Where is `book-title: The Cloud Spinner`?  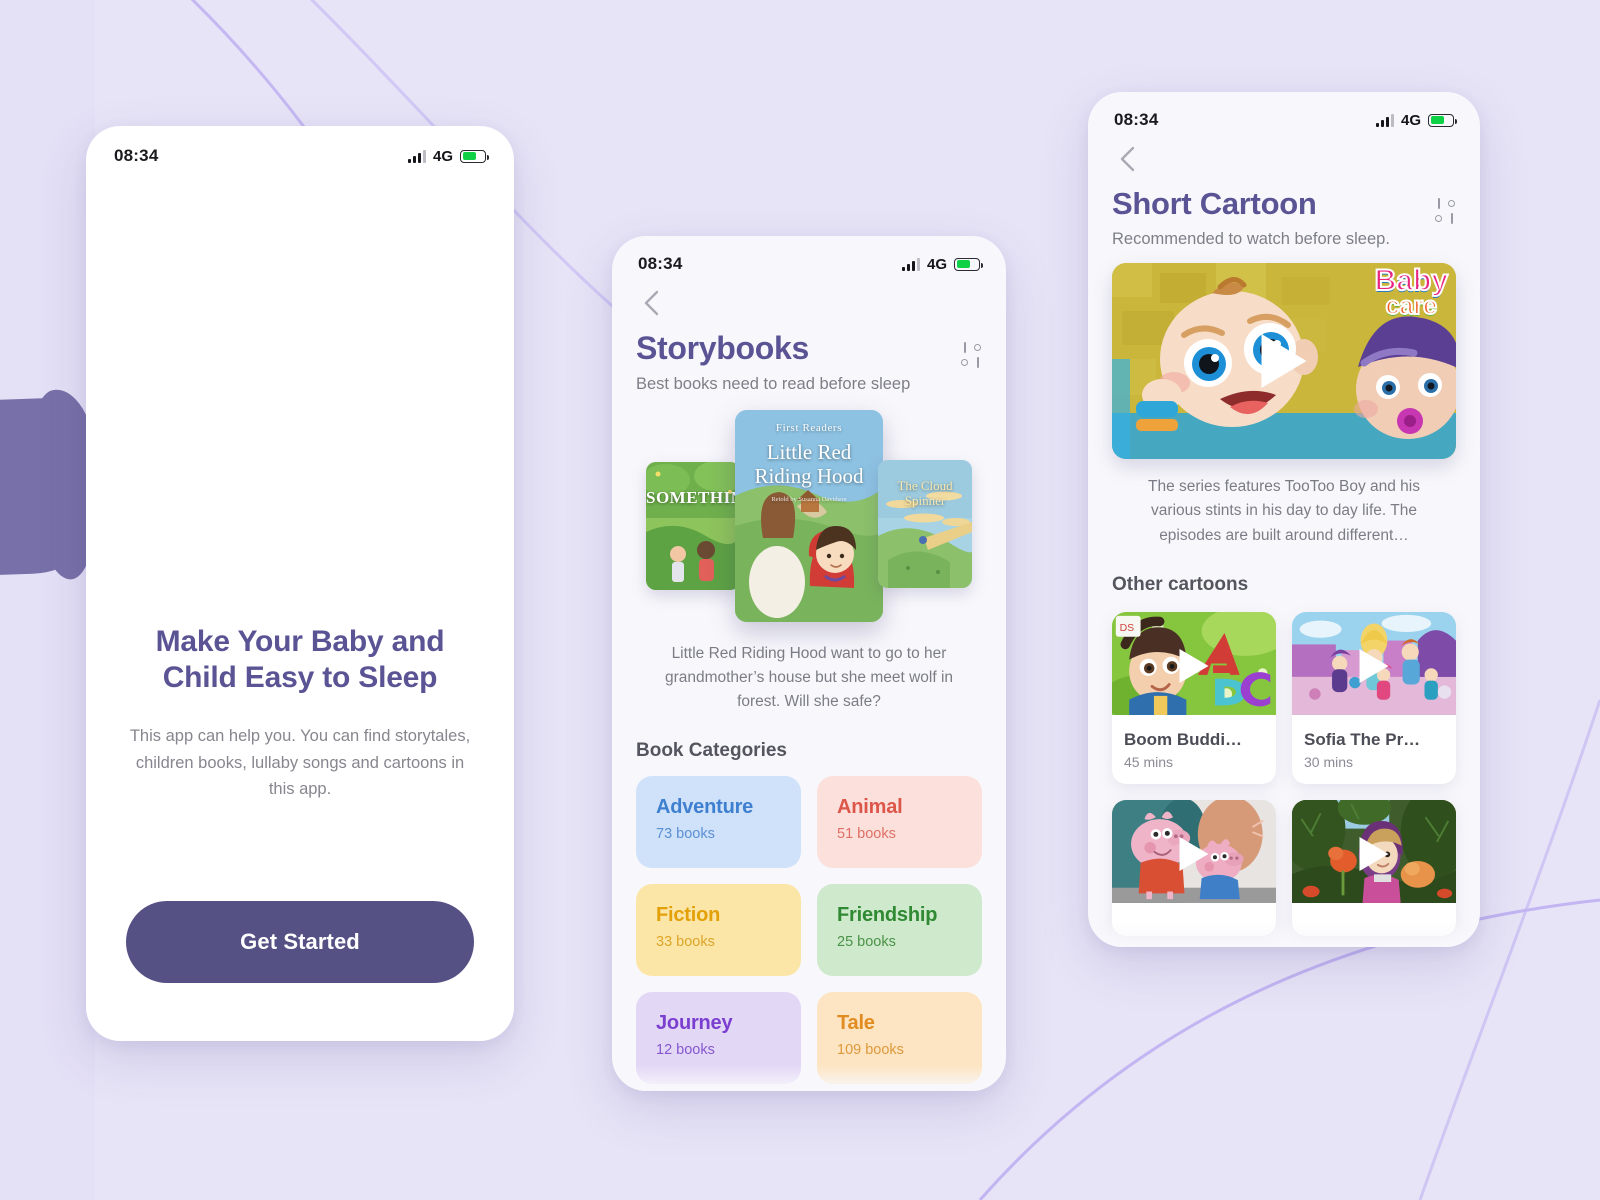
book-title: The Cloud Spinner is located at coordinates (925, 493).